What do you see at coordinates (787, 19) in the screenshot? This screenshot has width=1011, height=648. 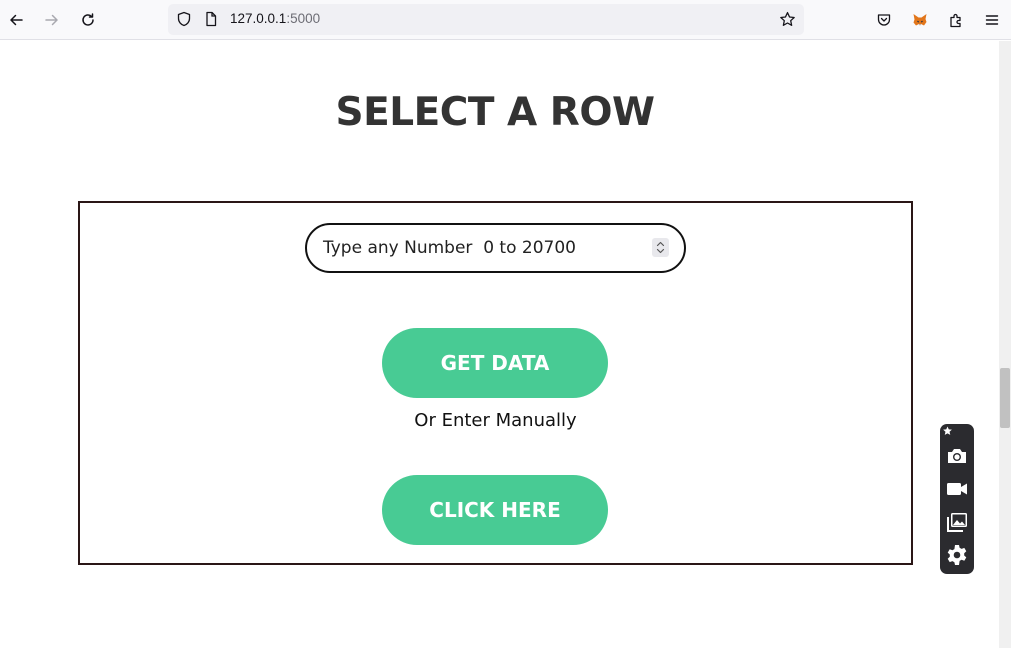 I see `bookmark-star-icon` at bounding box center [787, 19].